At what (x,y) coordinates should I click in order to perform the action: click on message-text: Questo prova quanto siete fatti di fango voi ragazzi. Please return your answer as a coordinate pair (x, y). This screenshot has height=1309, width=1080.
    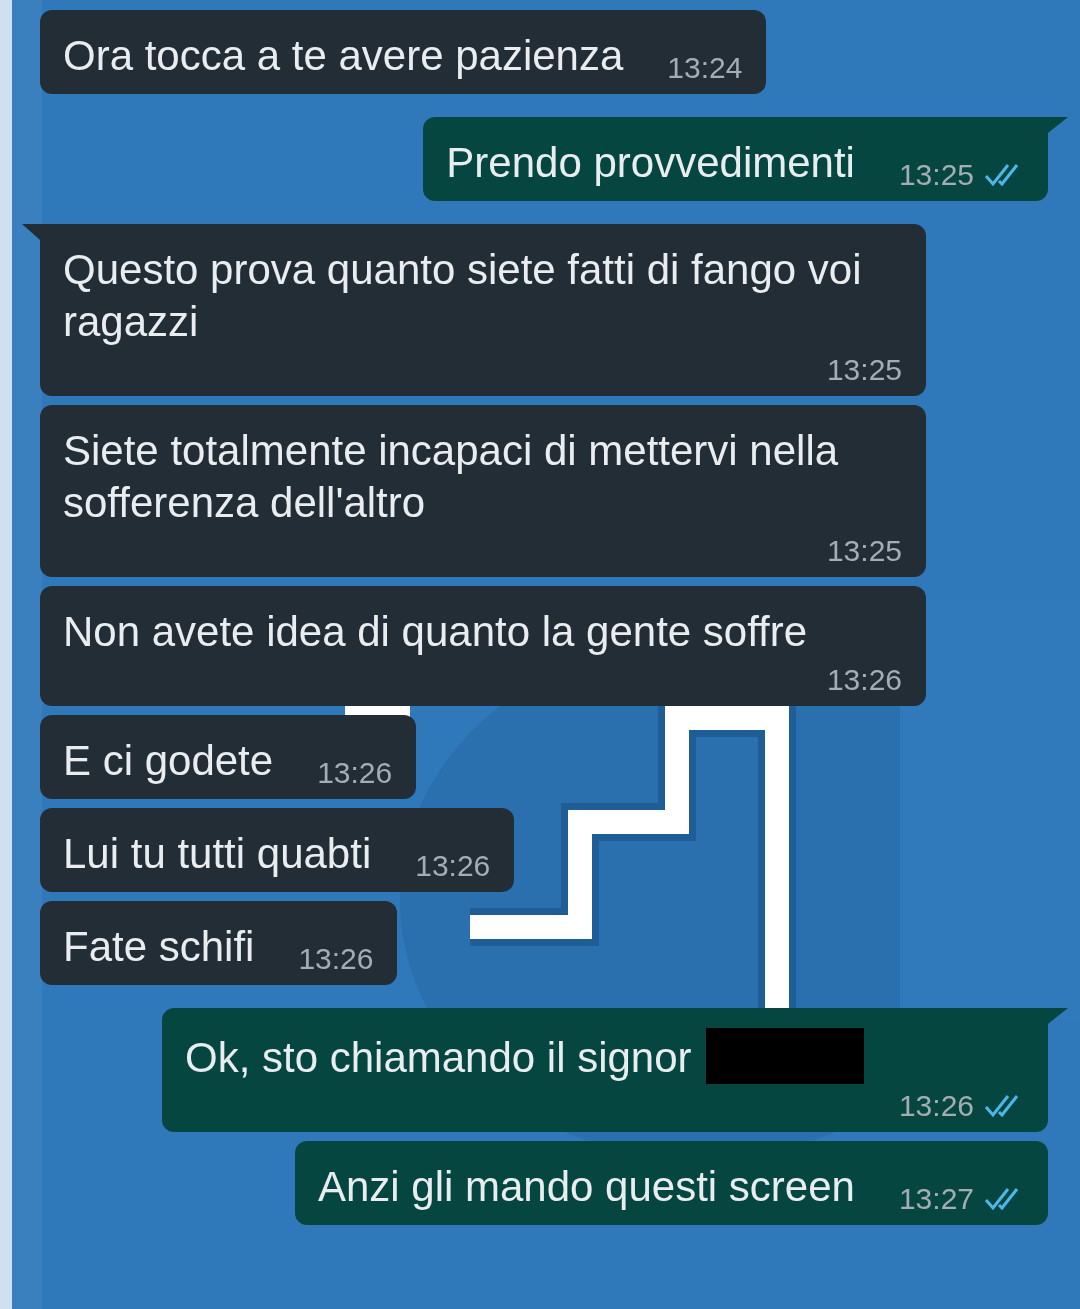
    Looking at the image, I should click on (463, 296).